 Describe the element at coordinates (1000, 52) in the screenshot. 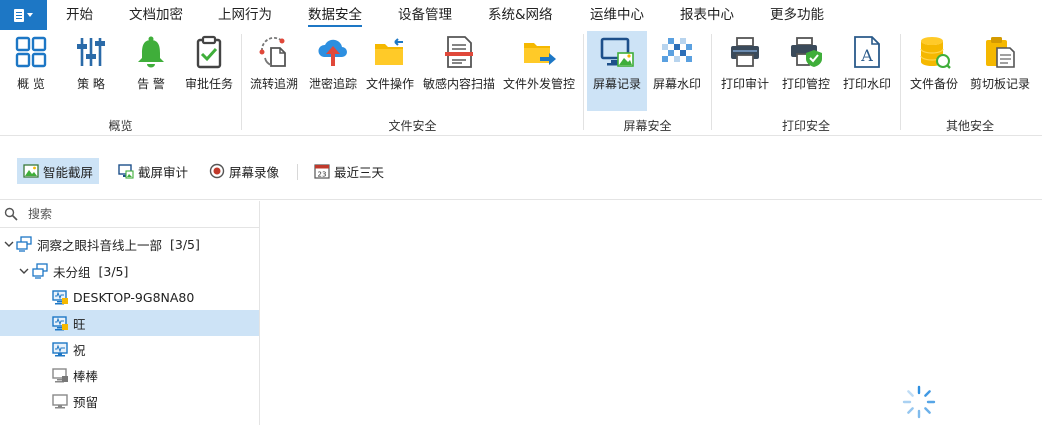

I see `clipboard-record-icon` at that location.